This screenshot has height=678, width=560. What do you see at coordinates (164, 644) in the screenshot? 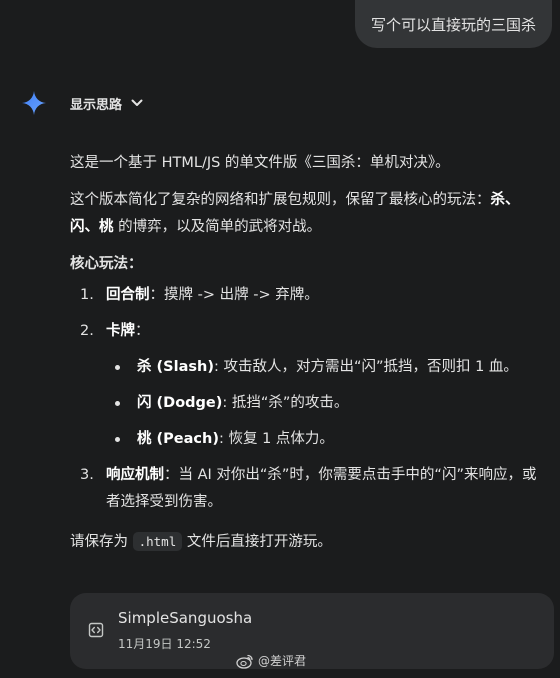
I see `file-date: 11月19日 12:52` at bounding box center [164, 644].